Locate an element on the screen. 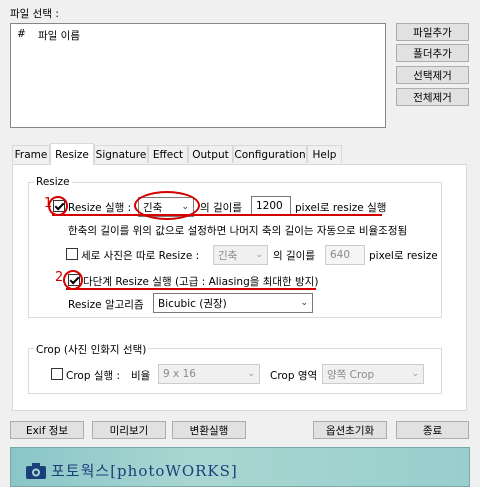 The width and height of the screenshot is (480, 487). crop-area-value: 양쪽 Crop is located at coordinates (351, 374).